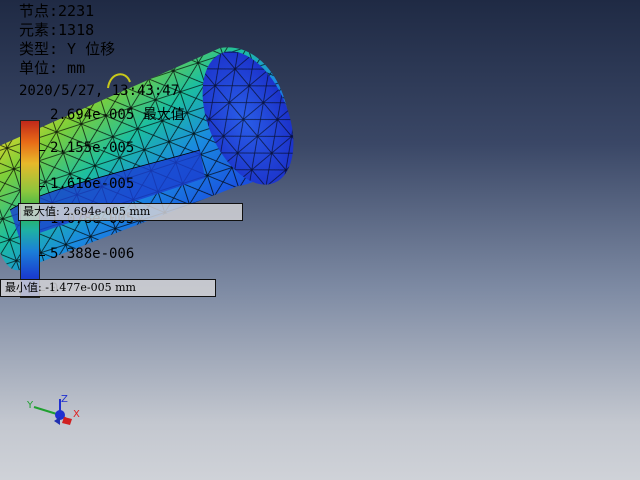 This screenshot has width=640, height=480. Describe the element at coordinates (99, 91) in the screenshot. I see `timestamp: 2020/5/27, 13:43:47` at that location.